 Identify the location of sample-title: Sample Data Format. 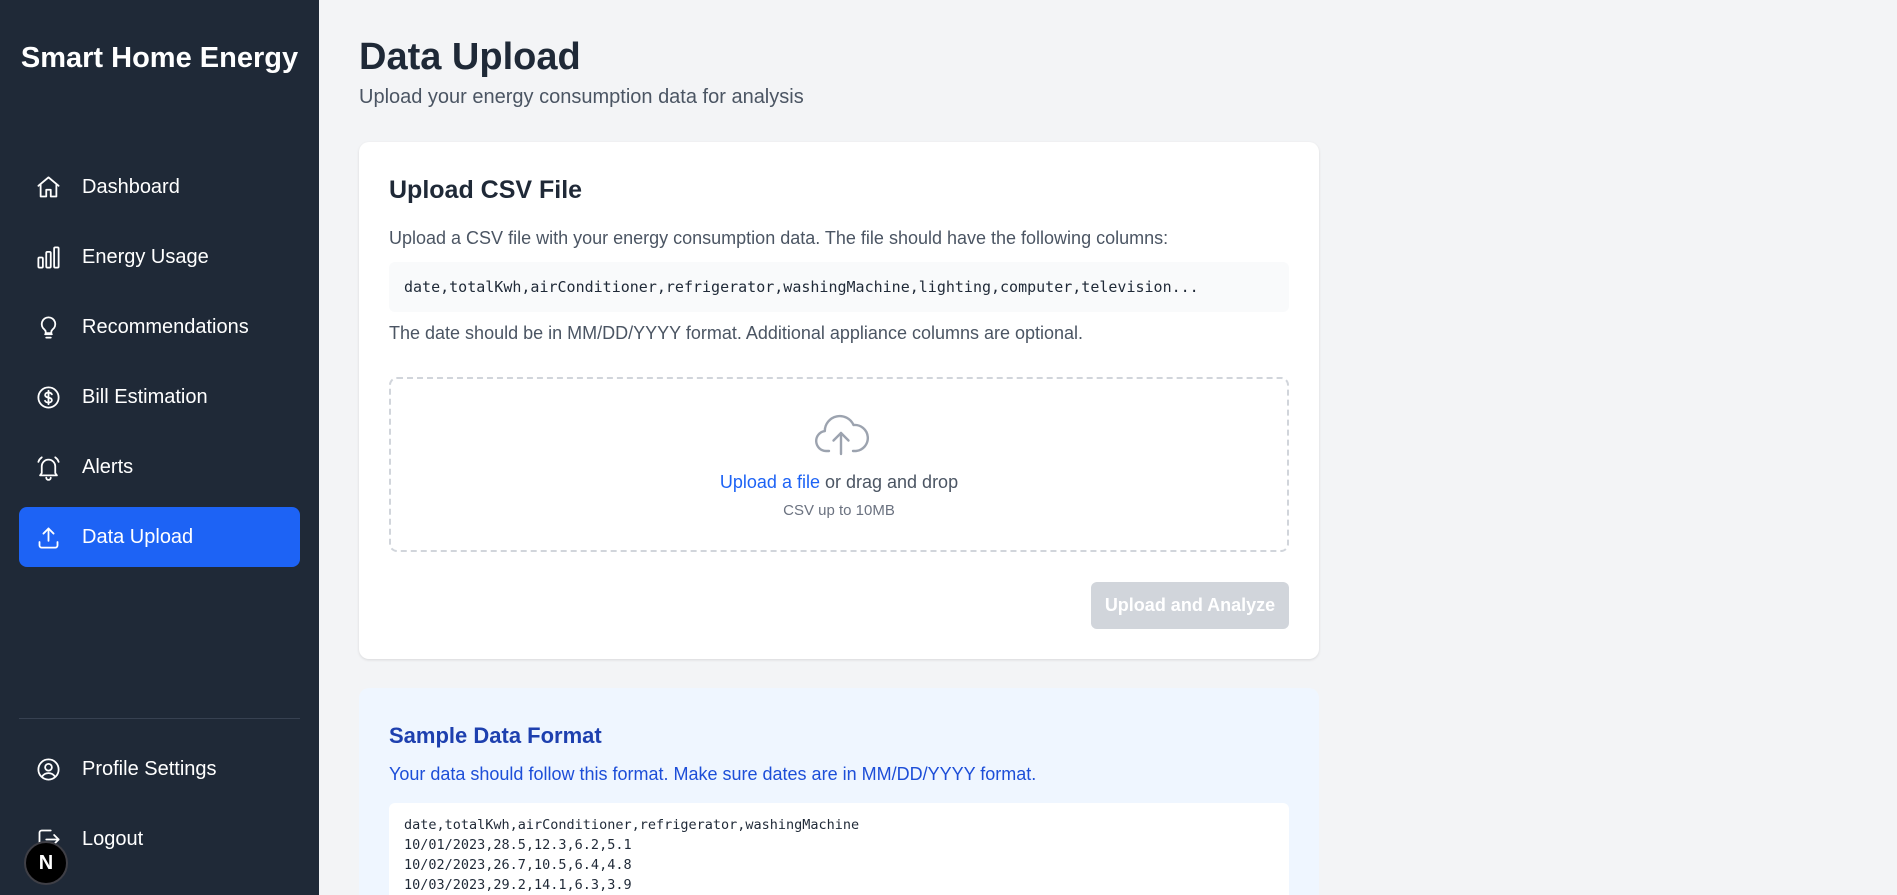
(495, 735).